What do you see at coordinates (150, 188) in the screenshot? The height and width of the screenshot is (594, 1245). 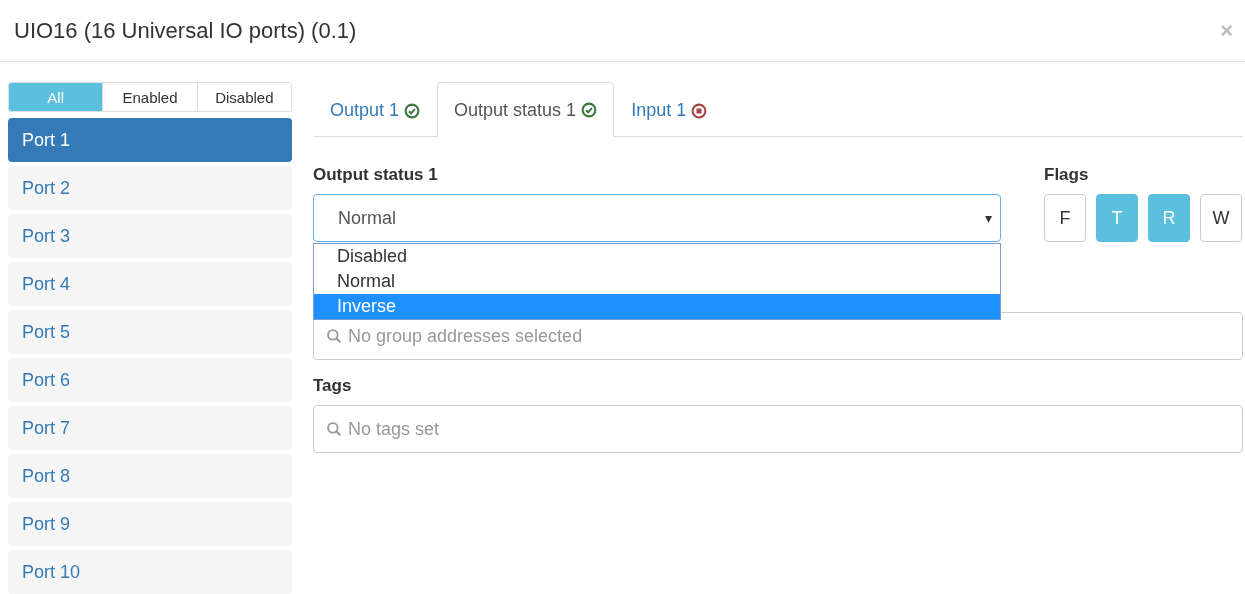 I see `port-item: Port 2` at bounding box center [150, 188].